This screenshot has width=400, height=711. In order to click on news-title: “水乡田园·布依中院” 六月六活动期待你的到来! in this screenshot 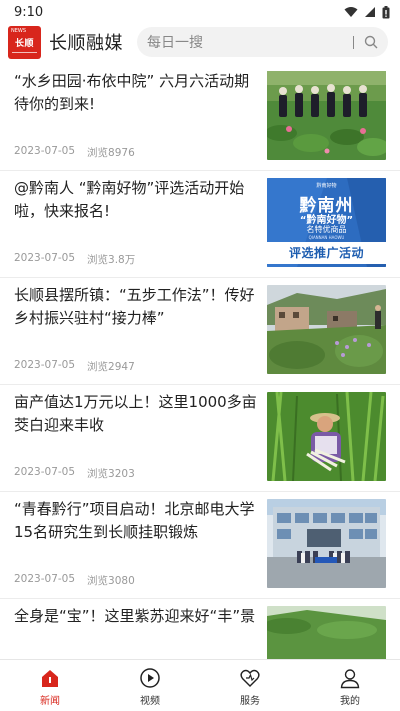, I will do `click(136, 93)`.